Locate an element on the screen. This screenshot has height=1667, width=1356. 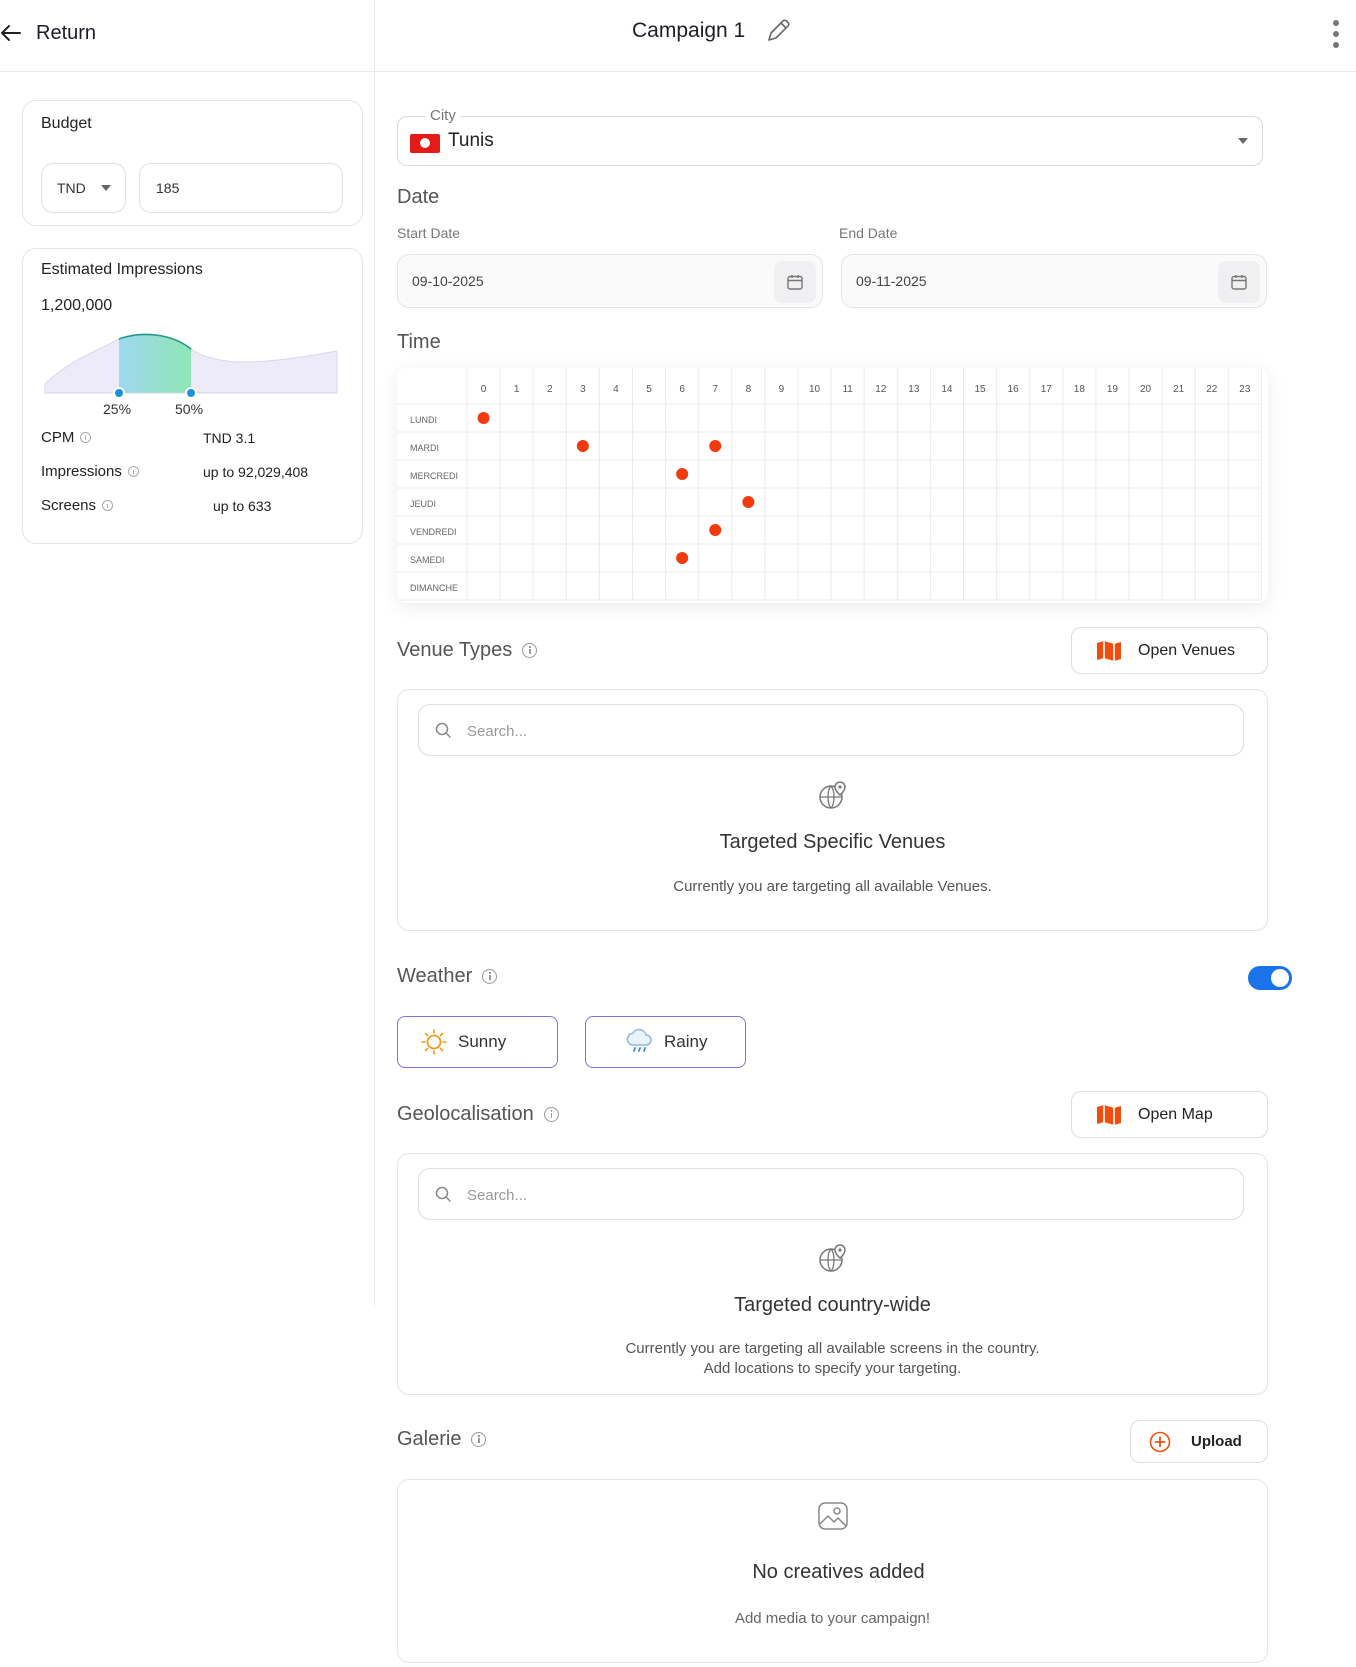
venues-search-input is located at coordinates (847, 731).